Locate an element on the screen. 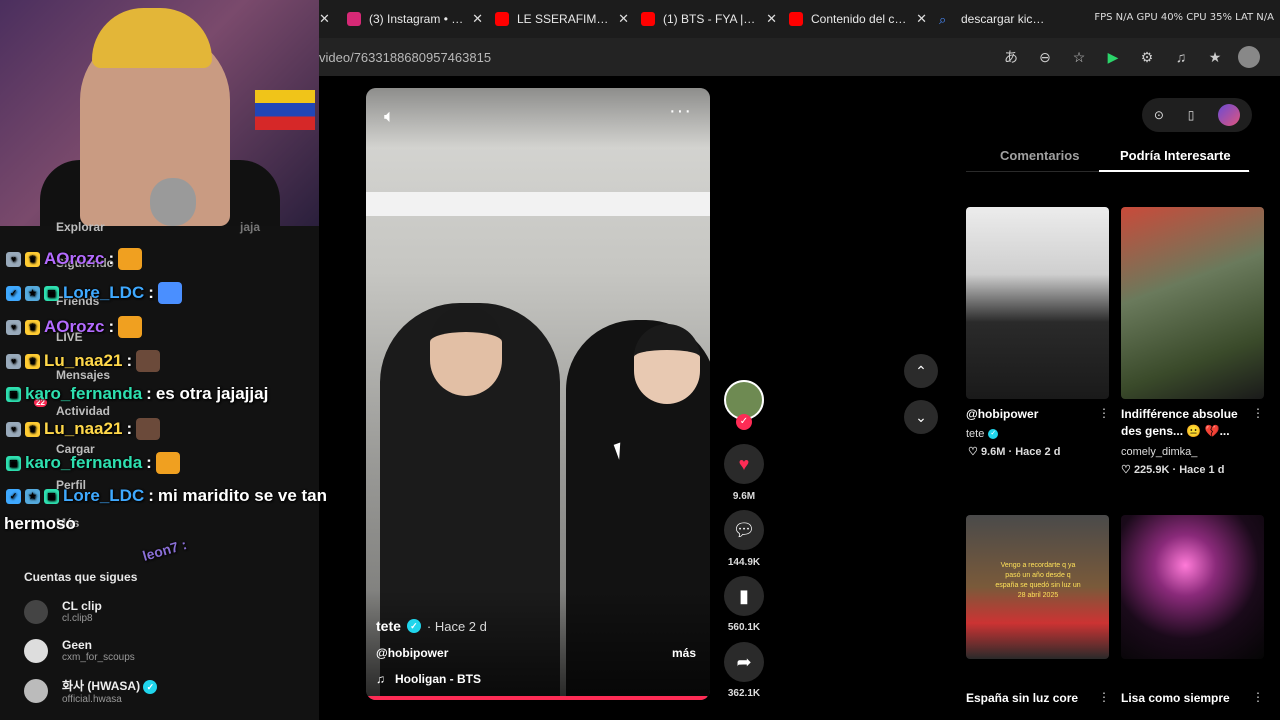 The height and width of the screenshot is (720, 1280). save-button: ▮ is located at coordinates (744, 596).